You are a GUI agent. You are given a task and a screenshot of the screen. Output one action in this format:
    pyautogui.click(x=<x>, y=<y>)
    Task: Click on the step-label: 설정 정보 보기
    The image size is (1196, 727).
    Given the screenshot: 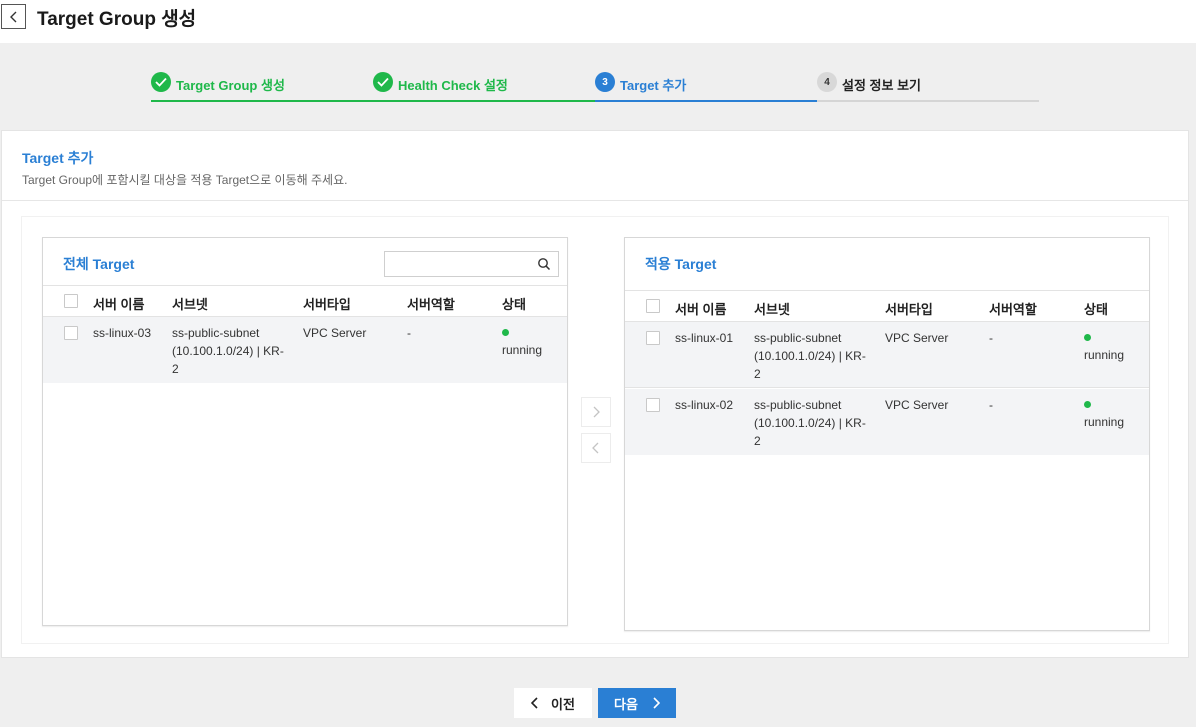 What is the action you would take?
    pyautogui.click(x=881, y=85)
    